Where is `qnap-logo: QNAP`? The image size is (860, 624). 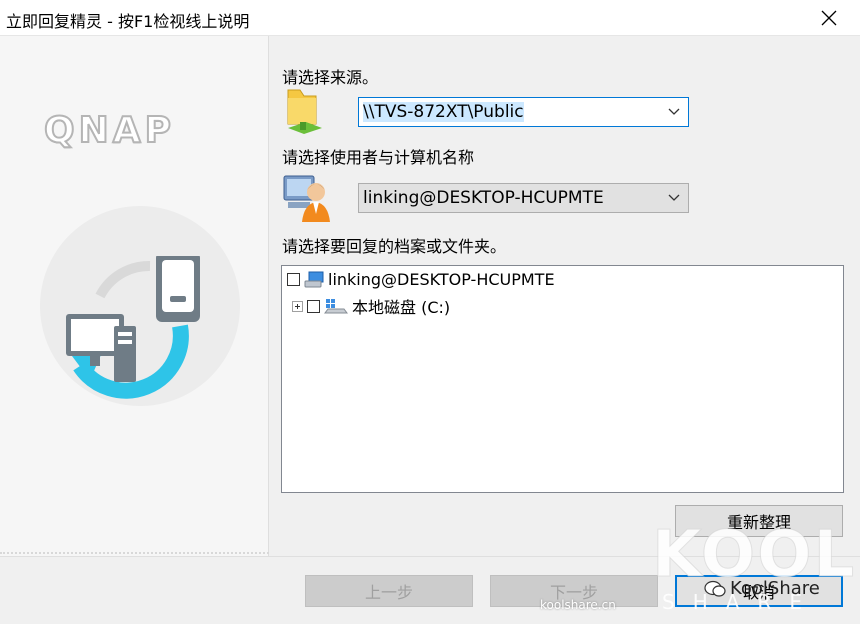 qnap-logo: QNAP is located at coordinates (109, 130).